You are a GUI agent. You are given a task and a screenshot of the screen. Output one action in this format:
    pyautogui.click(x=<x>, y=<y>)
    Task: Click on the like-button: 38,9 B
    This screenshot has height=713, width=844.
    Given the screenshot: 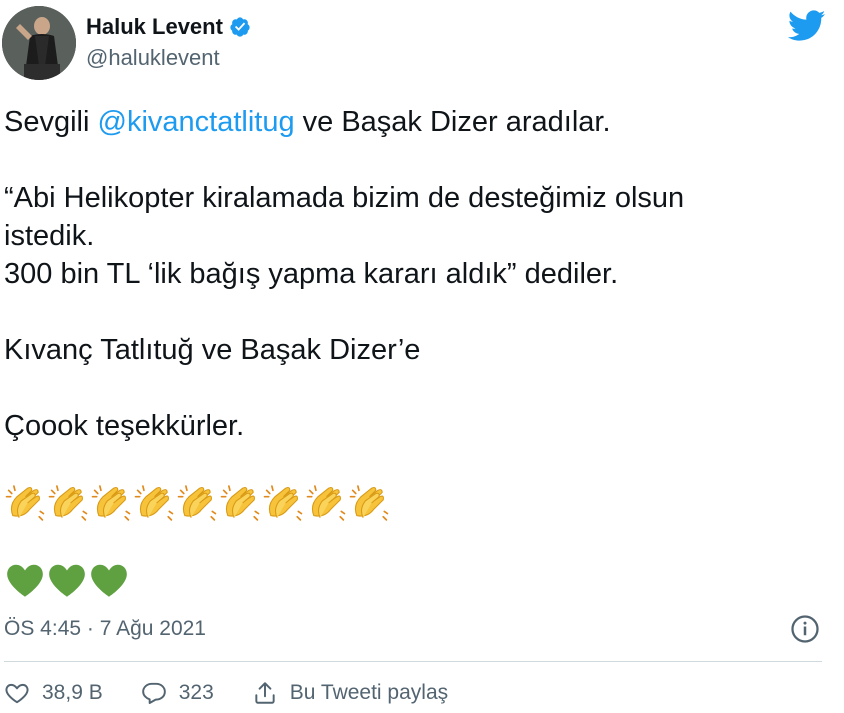 What is the action you would take?
    pyautogui.click(x=53, y=693)
    